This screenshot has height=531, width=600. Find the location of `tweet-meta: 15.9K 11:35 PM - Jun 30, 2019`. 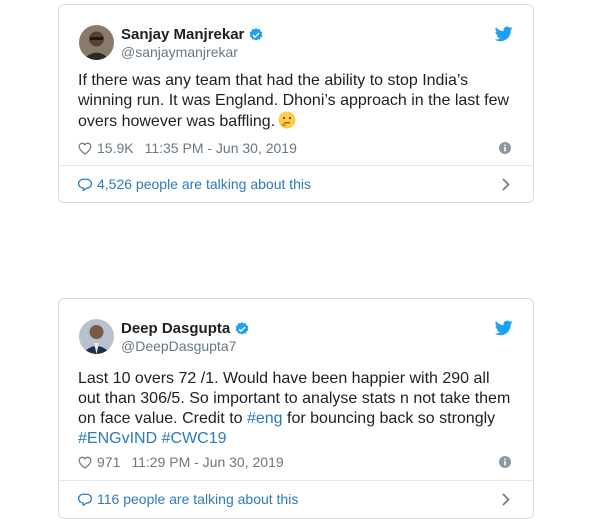

tweet-meta: 15.9K 11:35 PM - Jun 30, 2019 is located at coordinates (187, 148).